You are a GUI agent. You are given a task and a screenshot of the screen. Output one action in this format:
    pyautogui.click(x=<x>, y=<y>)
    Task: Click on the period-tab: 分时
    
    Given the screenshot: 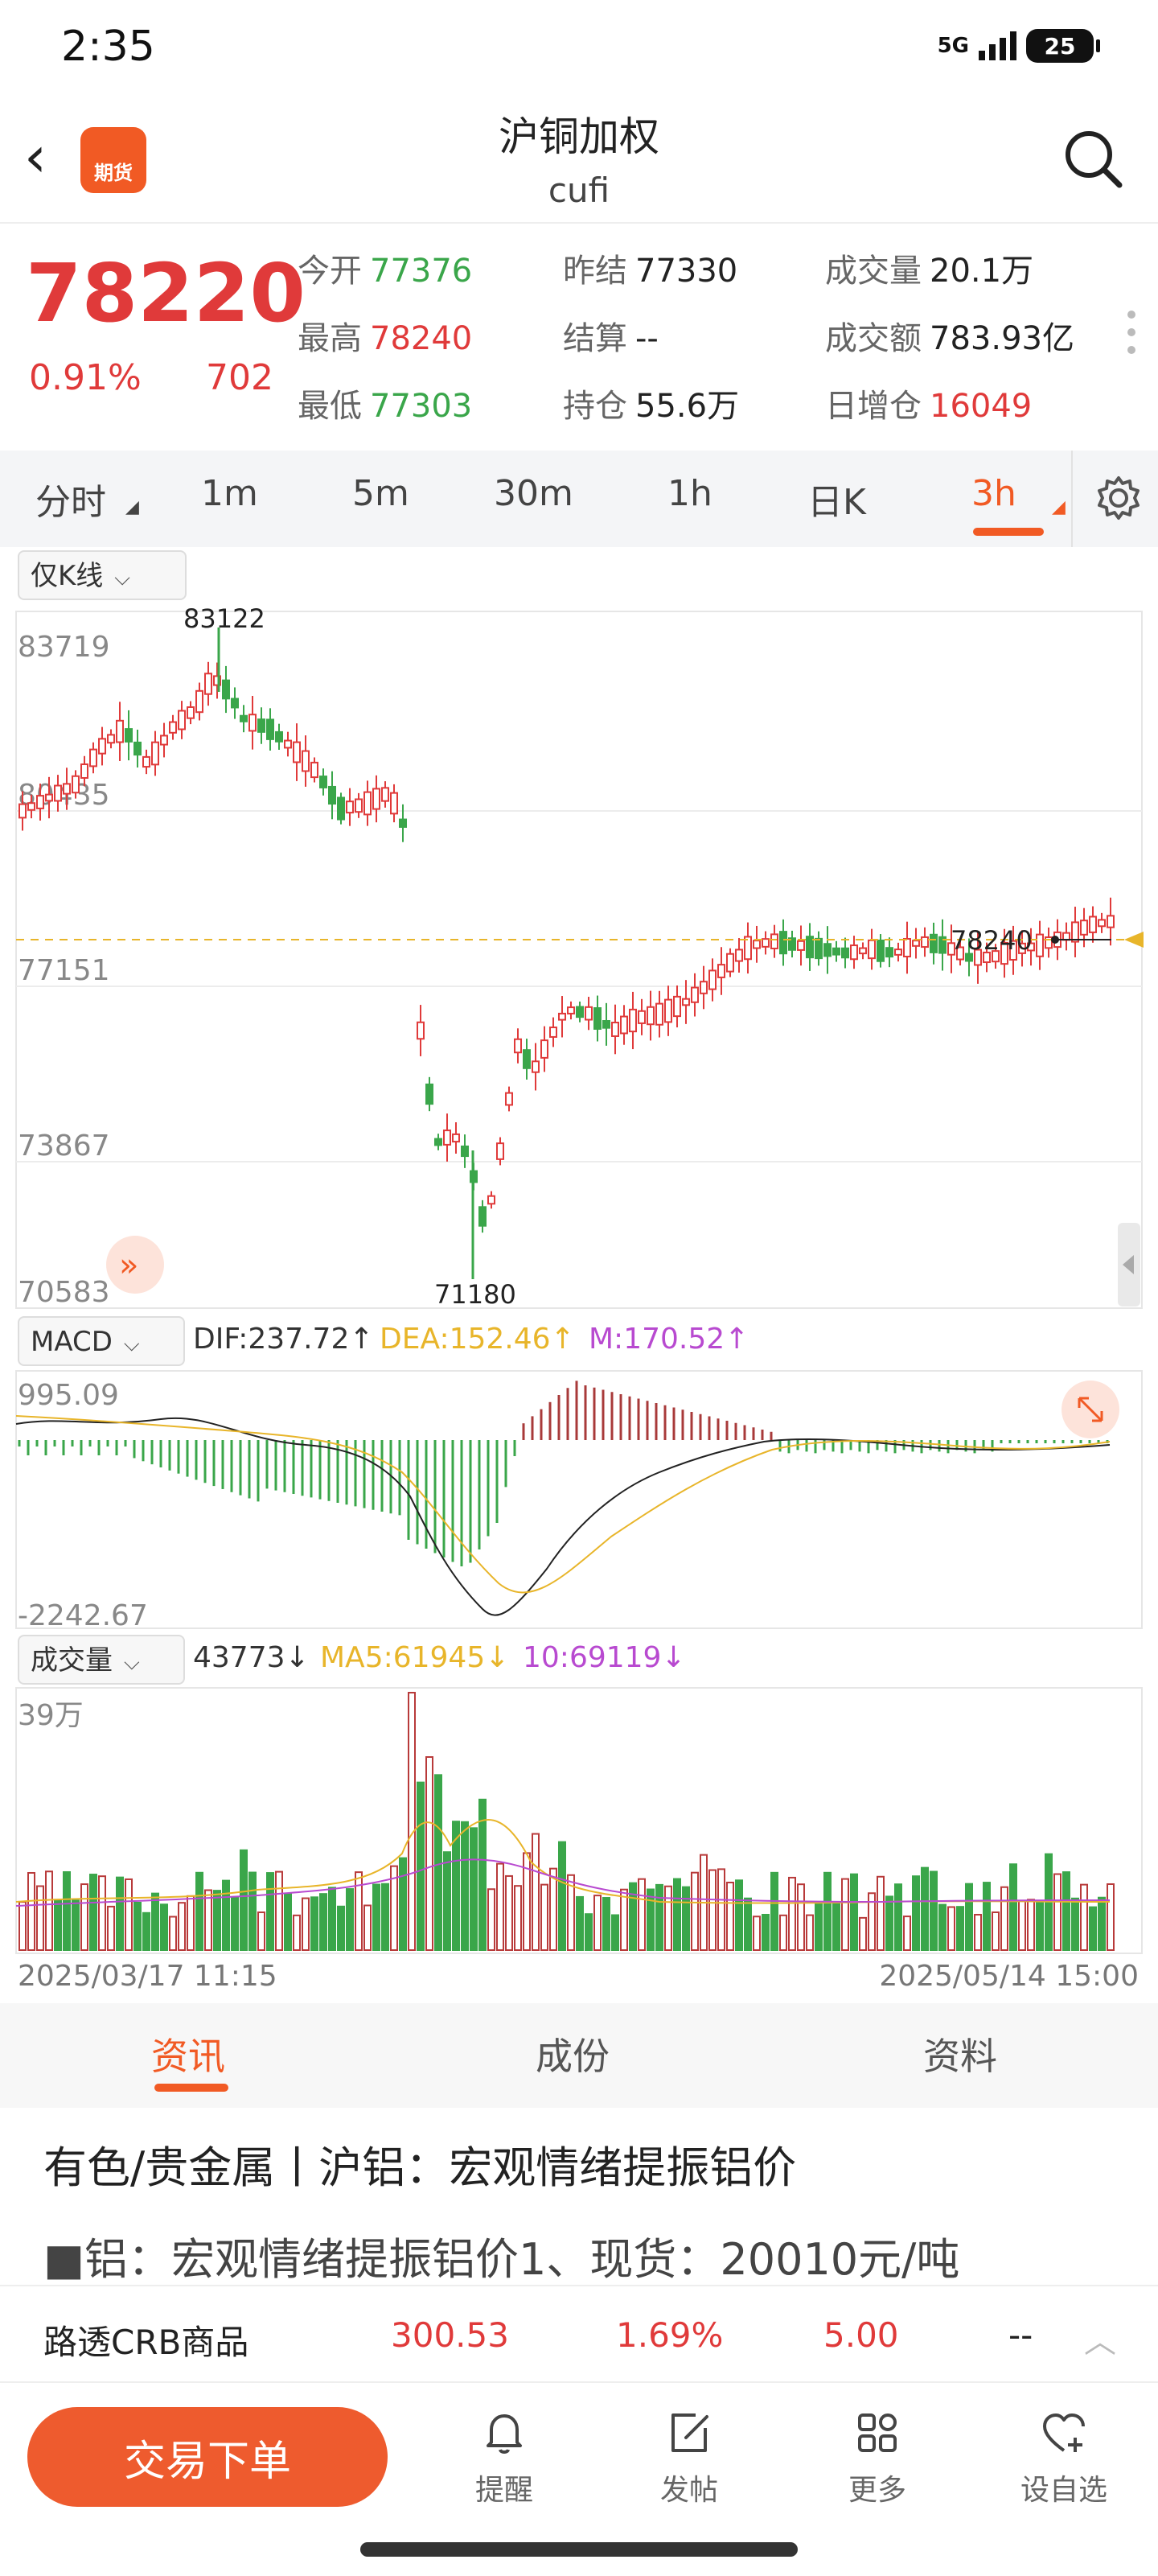 What is the action you would take?
    pyautogui.click(x=70, y=499)
    